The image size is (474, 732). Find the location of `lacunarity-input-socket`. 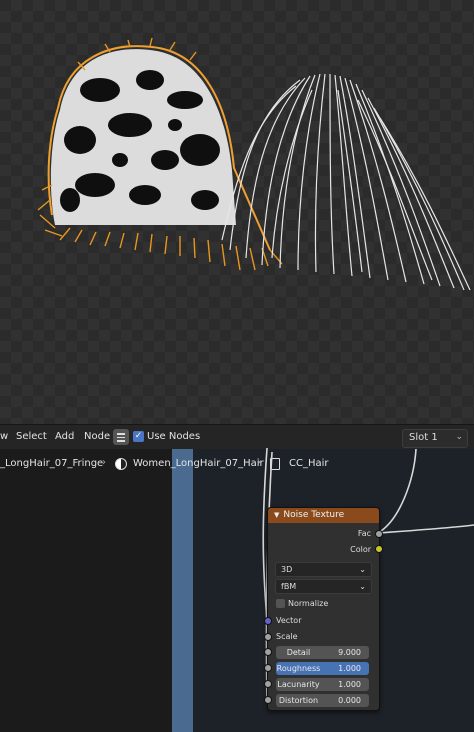

lacunarity-input-socket is located at coordinates (268, 684).